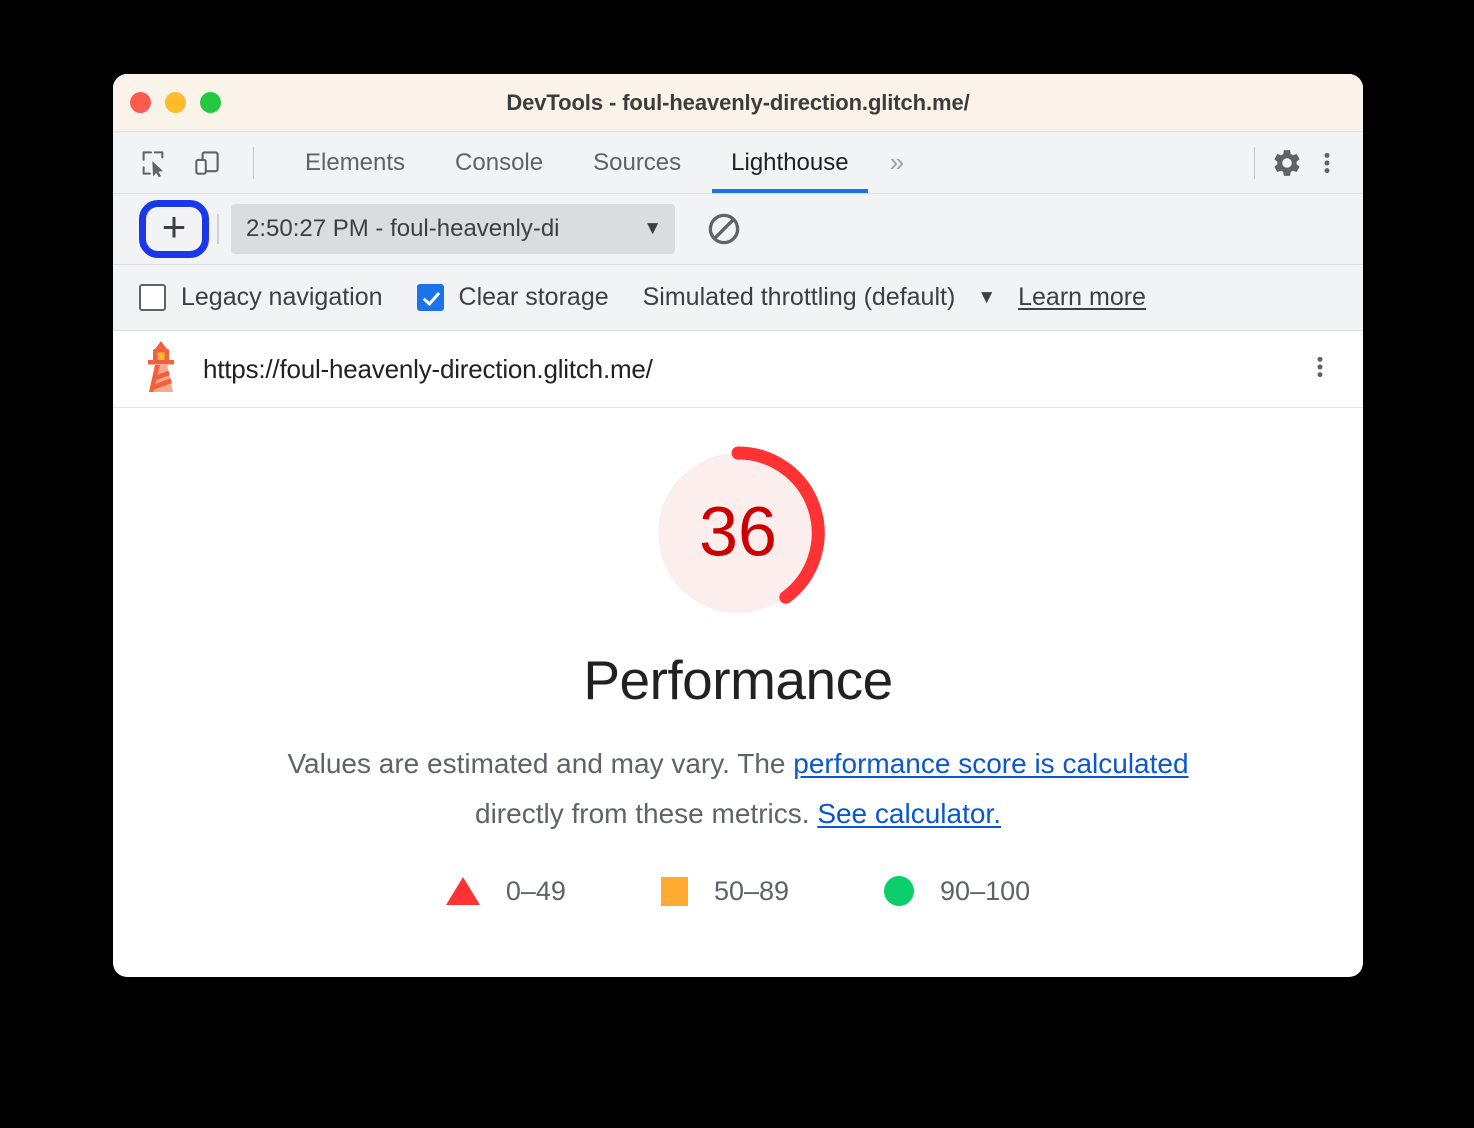  Describe the element at coordinates (152, 297) in the screenshot. I see `legacy-navigation-checkbox-box` at that location.